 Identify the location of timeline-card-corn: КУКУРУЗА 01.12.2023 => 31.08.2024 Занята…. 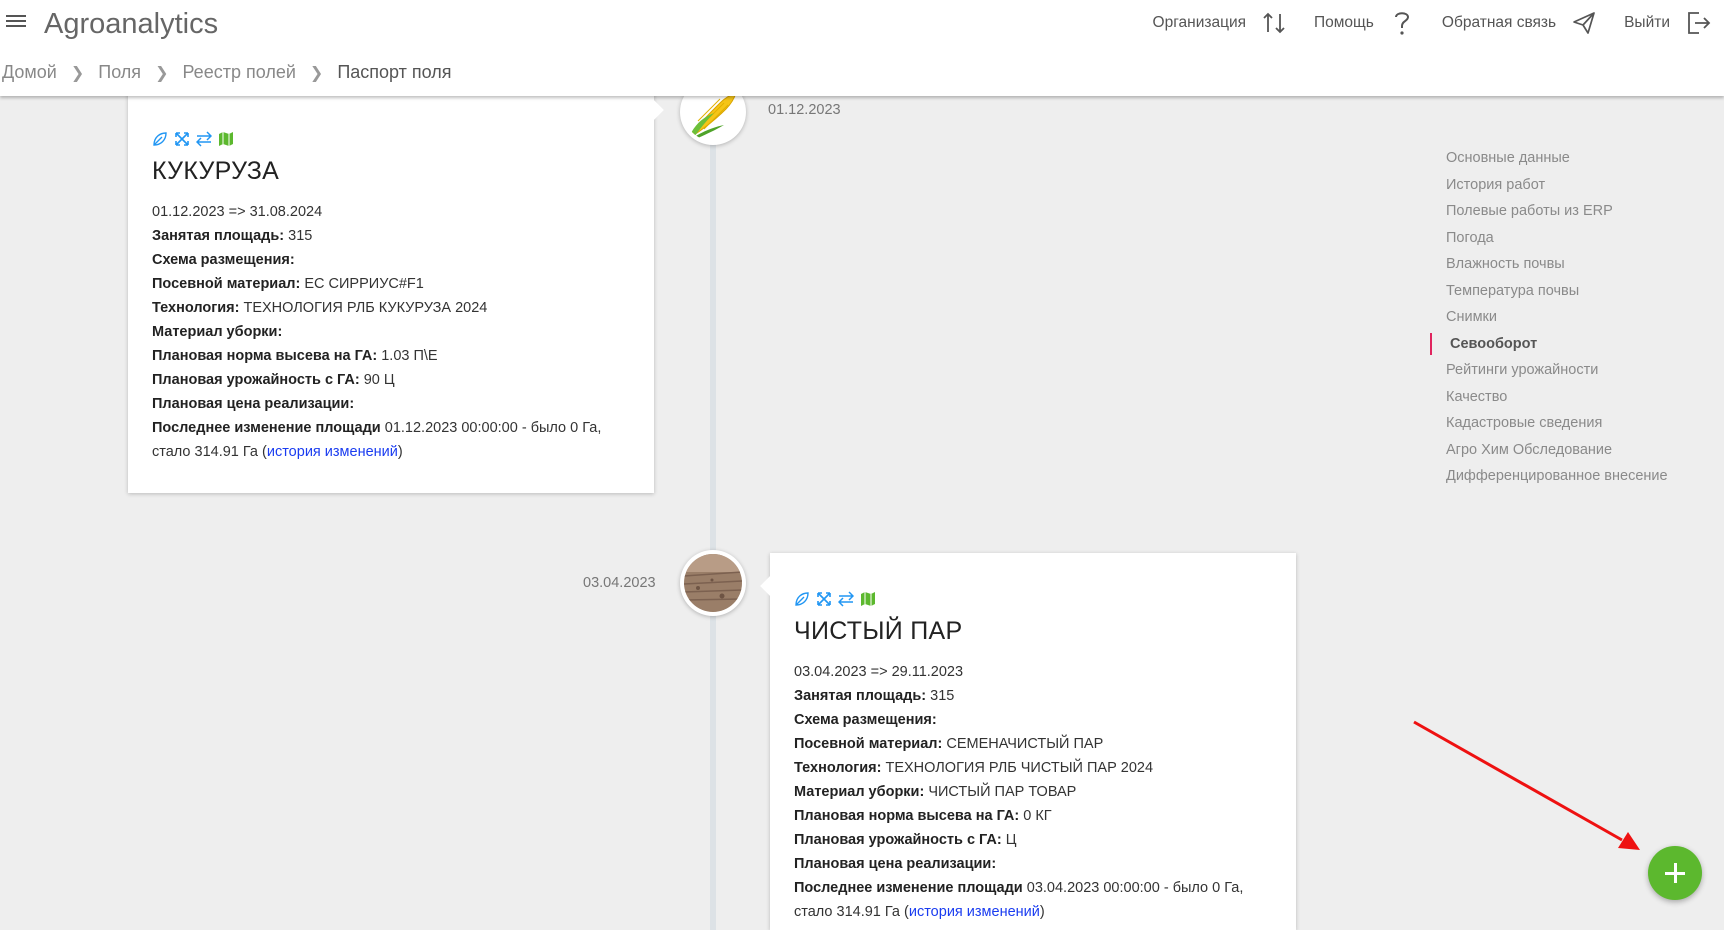
(396, 286).